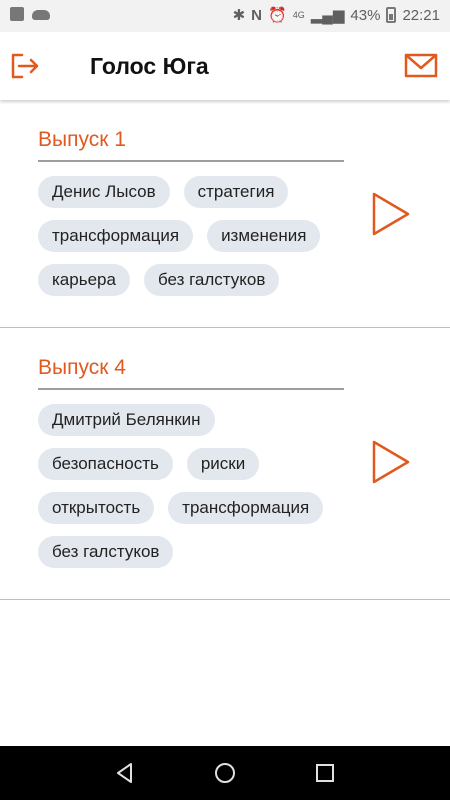 This screenshot has height=800, width=450. I want to click on mail-icon, so click(421, 65).